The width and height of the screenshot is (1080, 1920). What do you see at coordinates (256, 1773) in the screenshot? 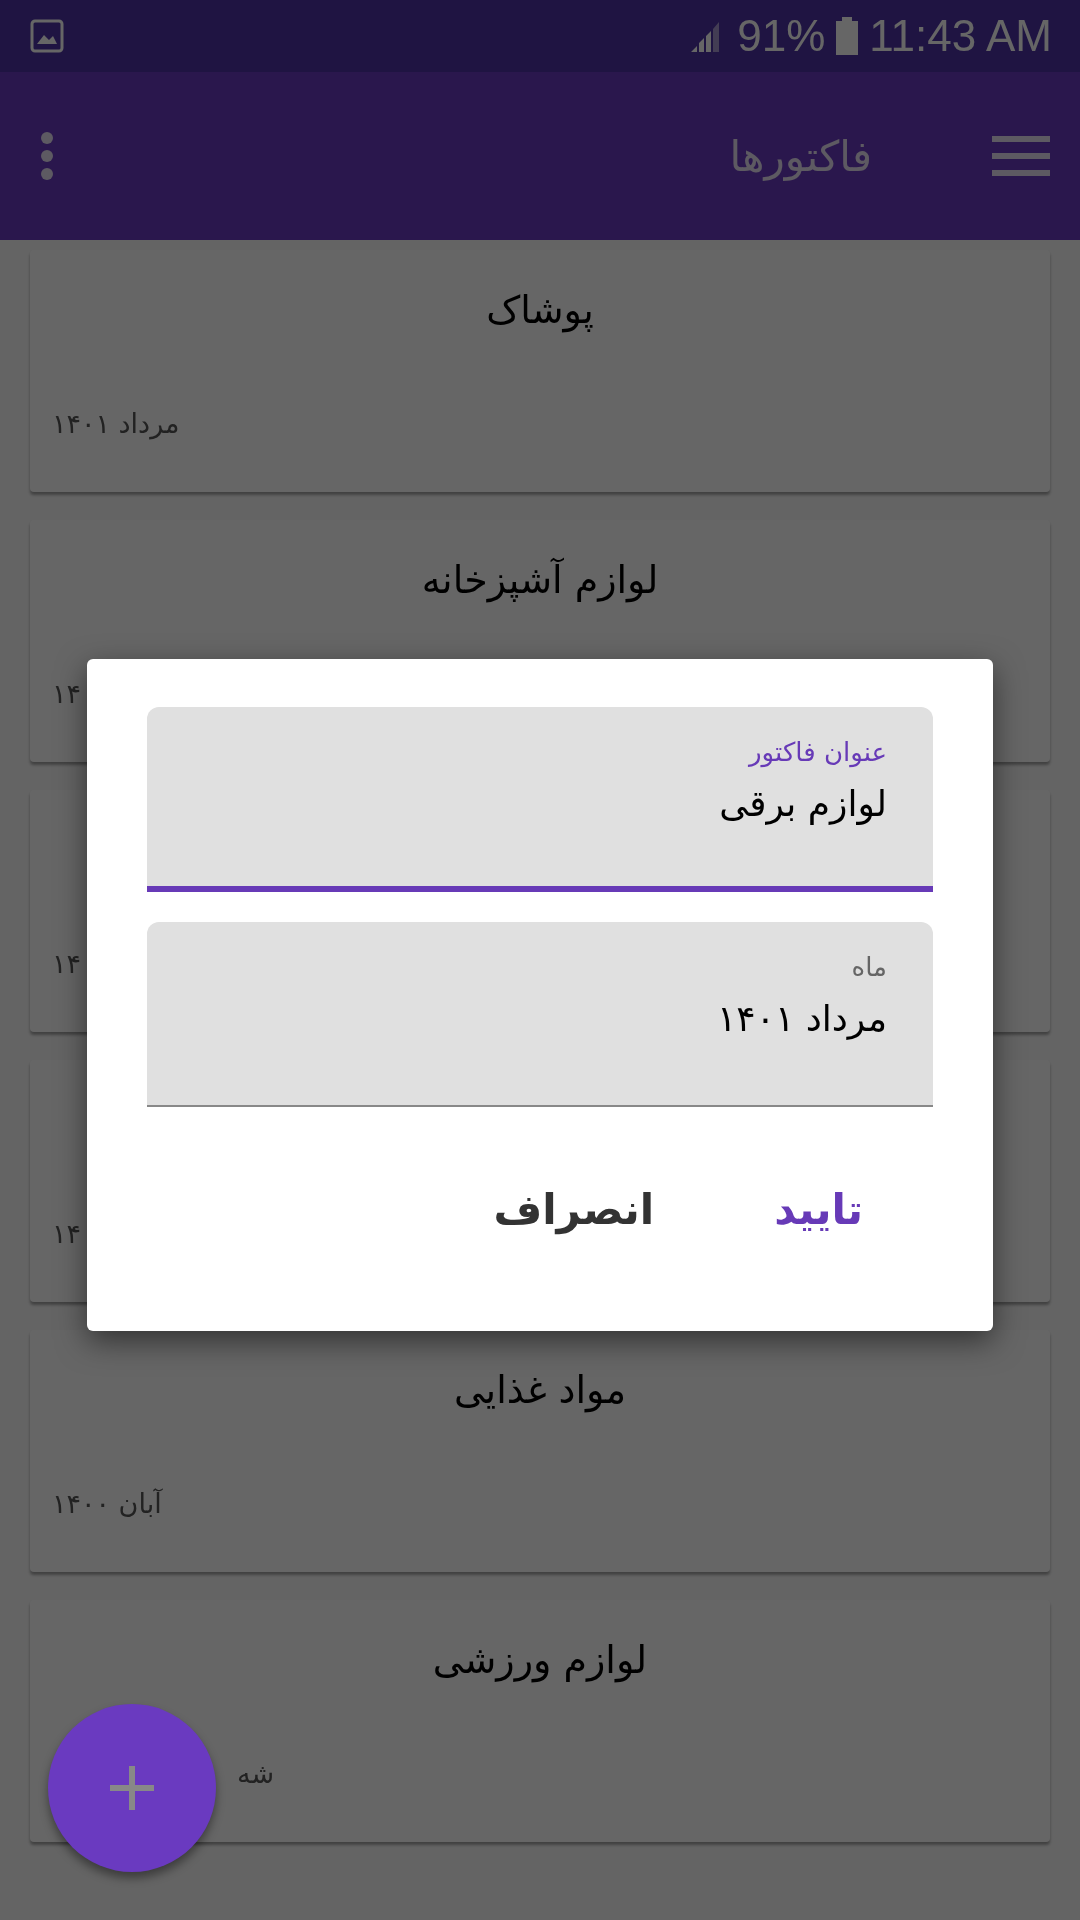
I see `invoice-date: شه` at bounding box center [256, 1773].